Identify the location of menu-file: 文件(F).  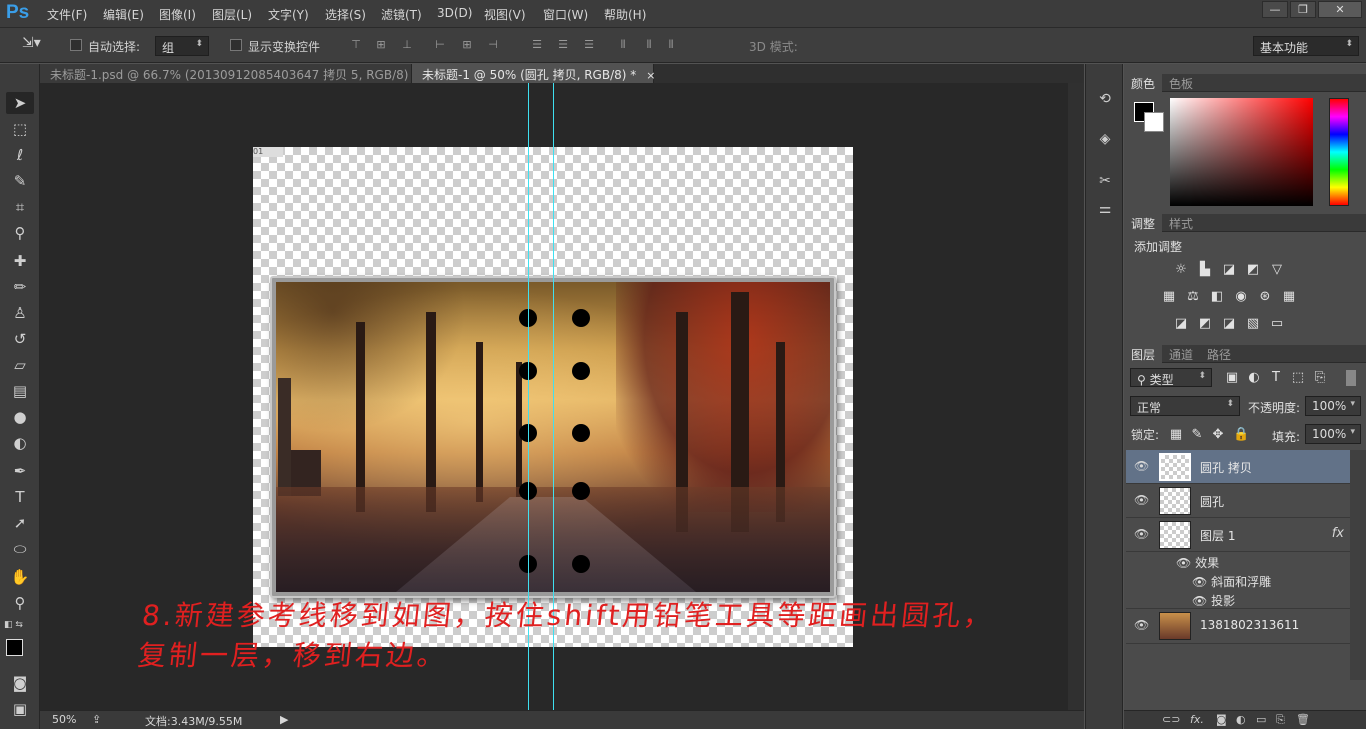
(67, 14).